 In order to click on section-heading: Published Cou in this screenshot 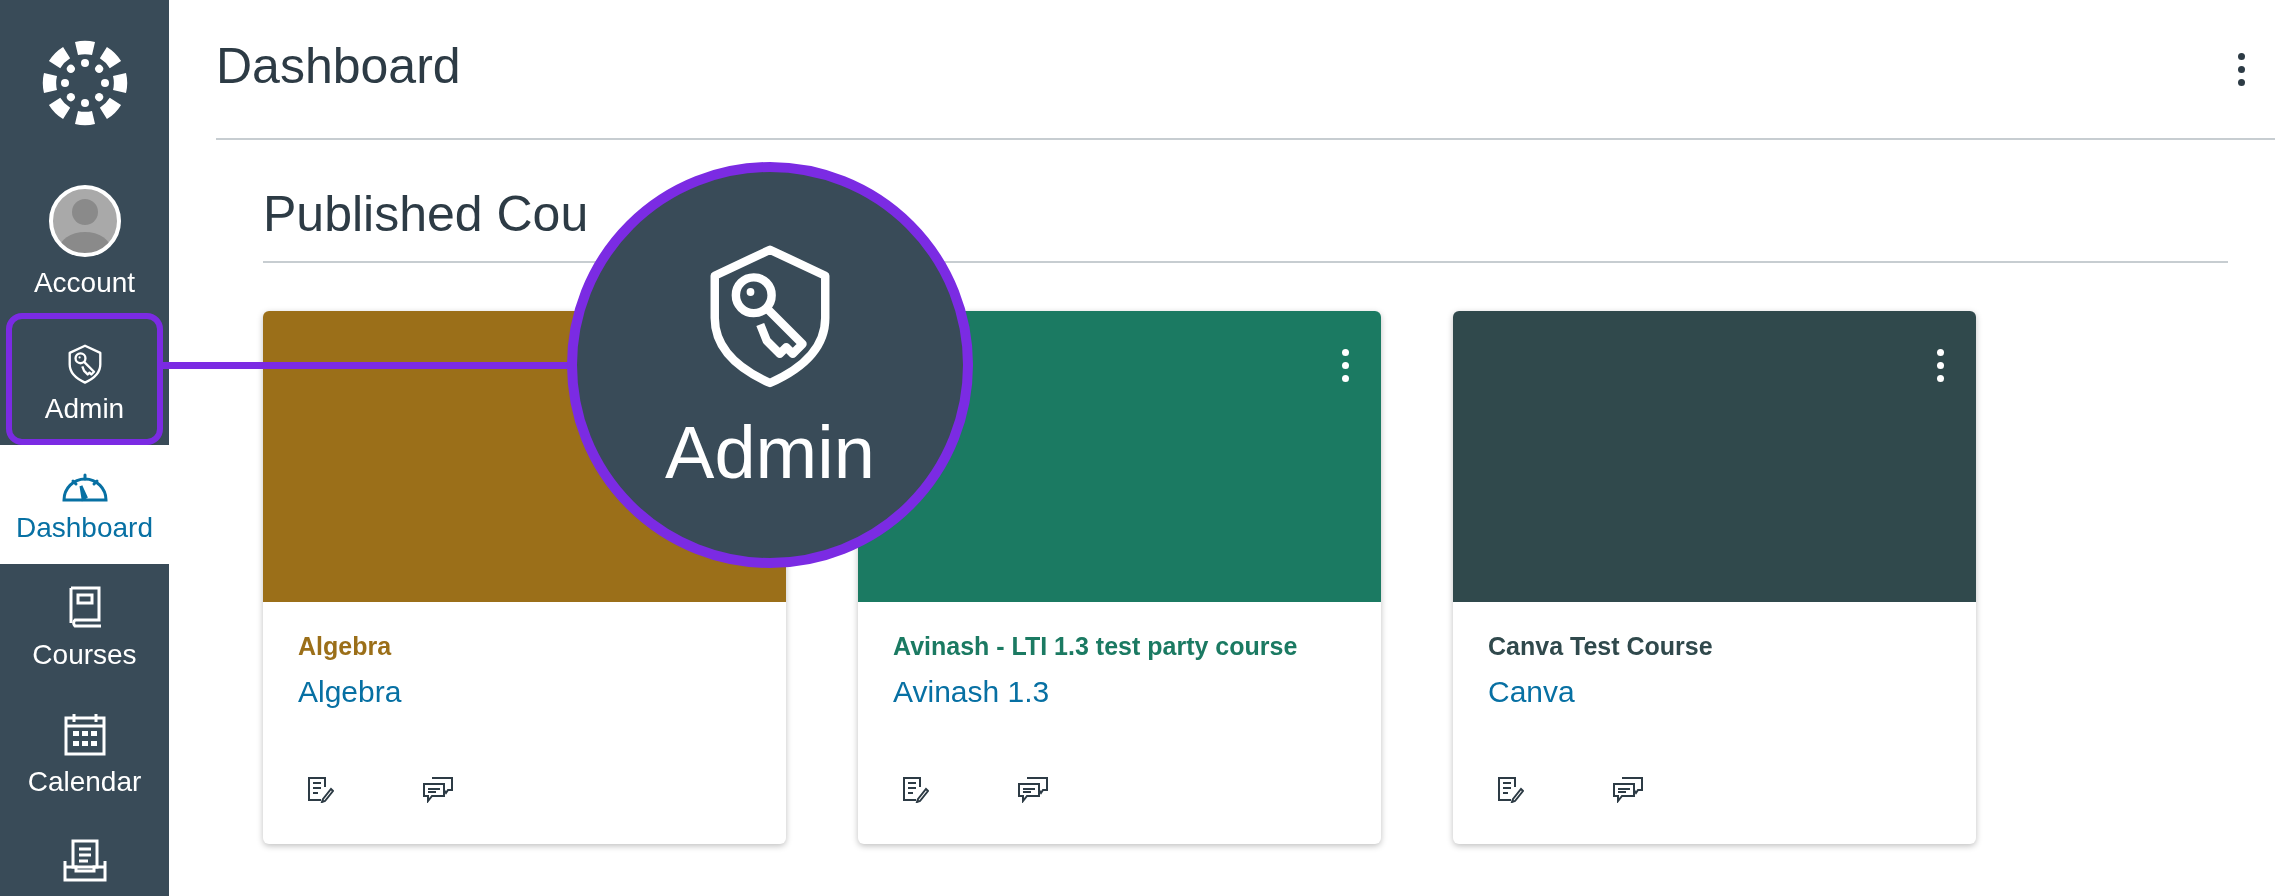, I will do `click(426, 214)`.